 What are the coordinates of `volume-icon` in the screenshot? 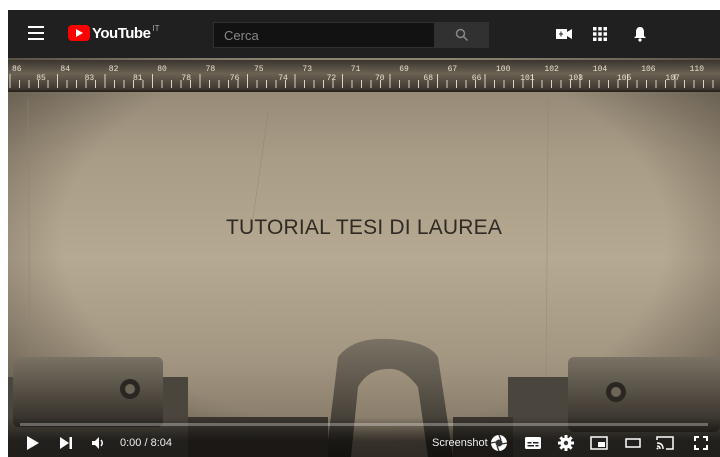 It's located at (97, 443).